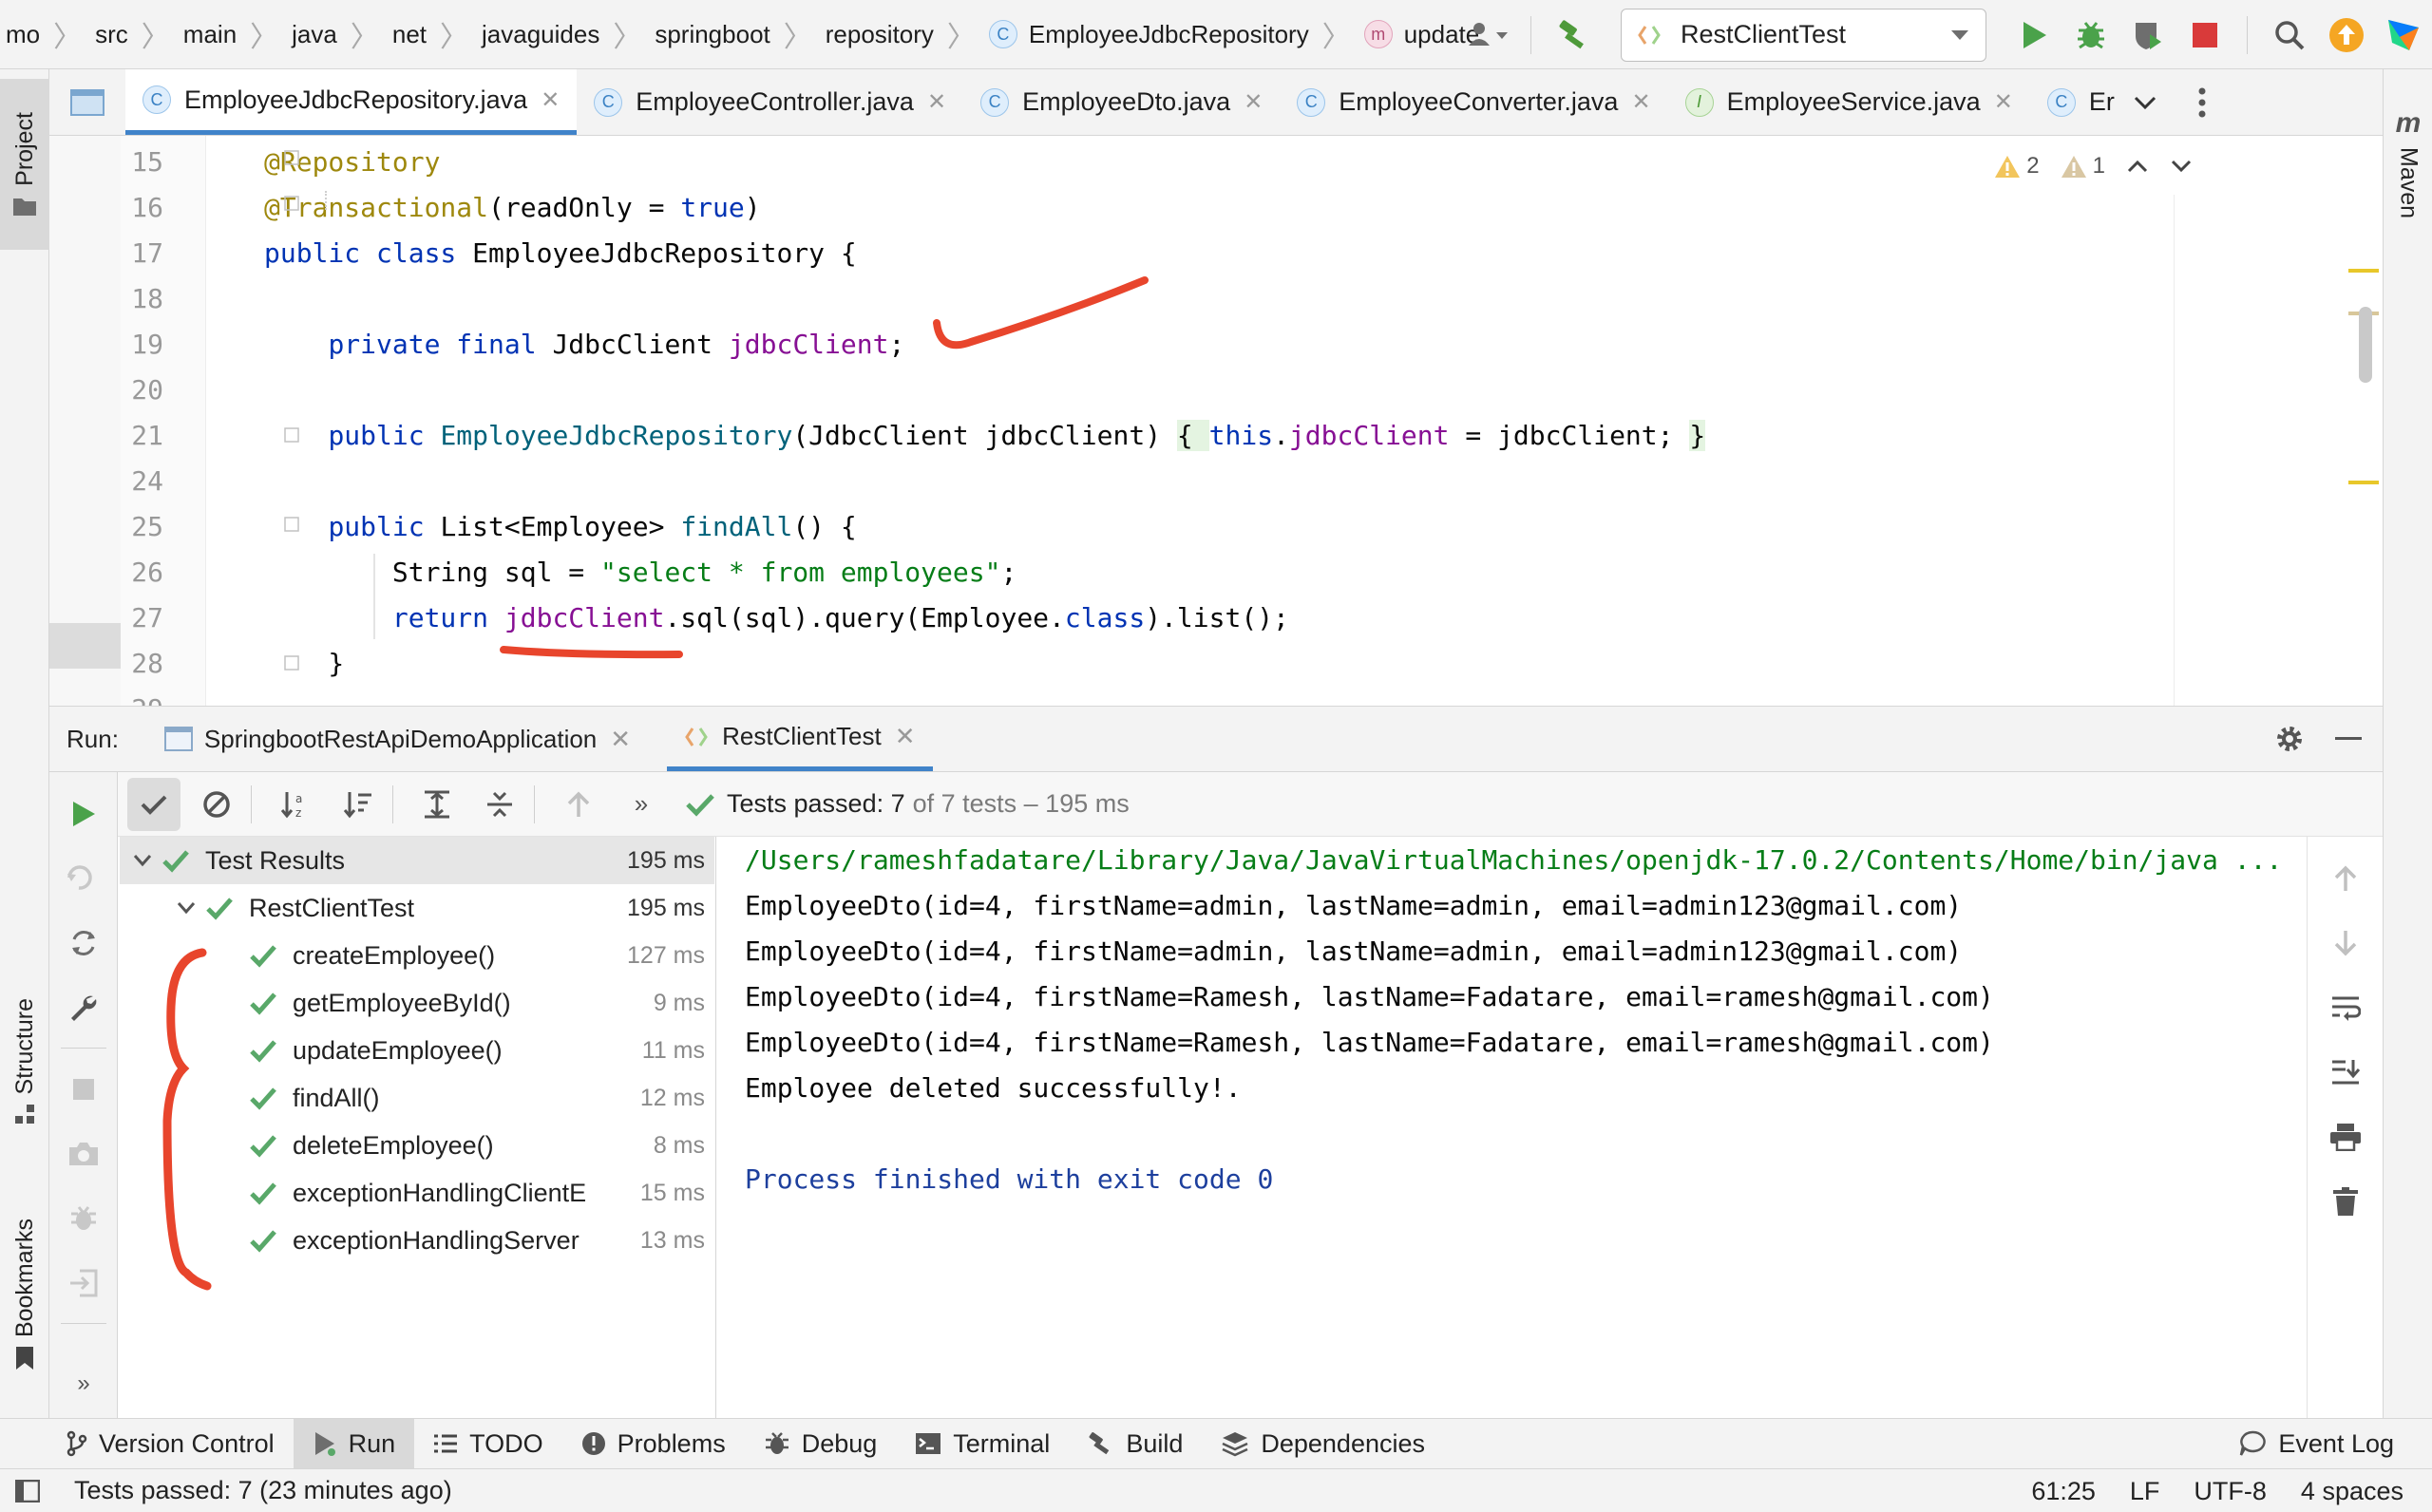 Image resolution: width=2432 pixels, height=1512 pixels. I want to click on run-configuration-selector: RestClientTest, so click(1803, 35).